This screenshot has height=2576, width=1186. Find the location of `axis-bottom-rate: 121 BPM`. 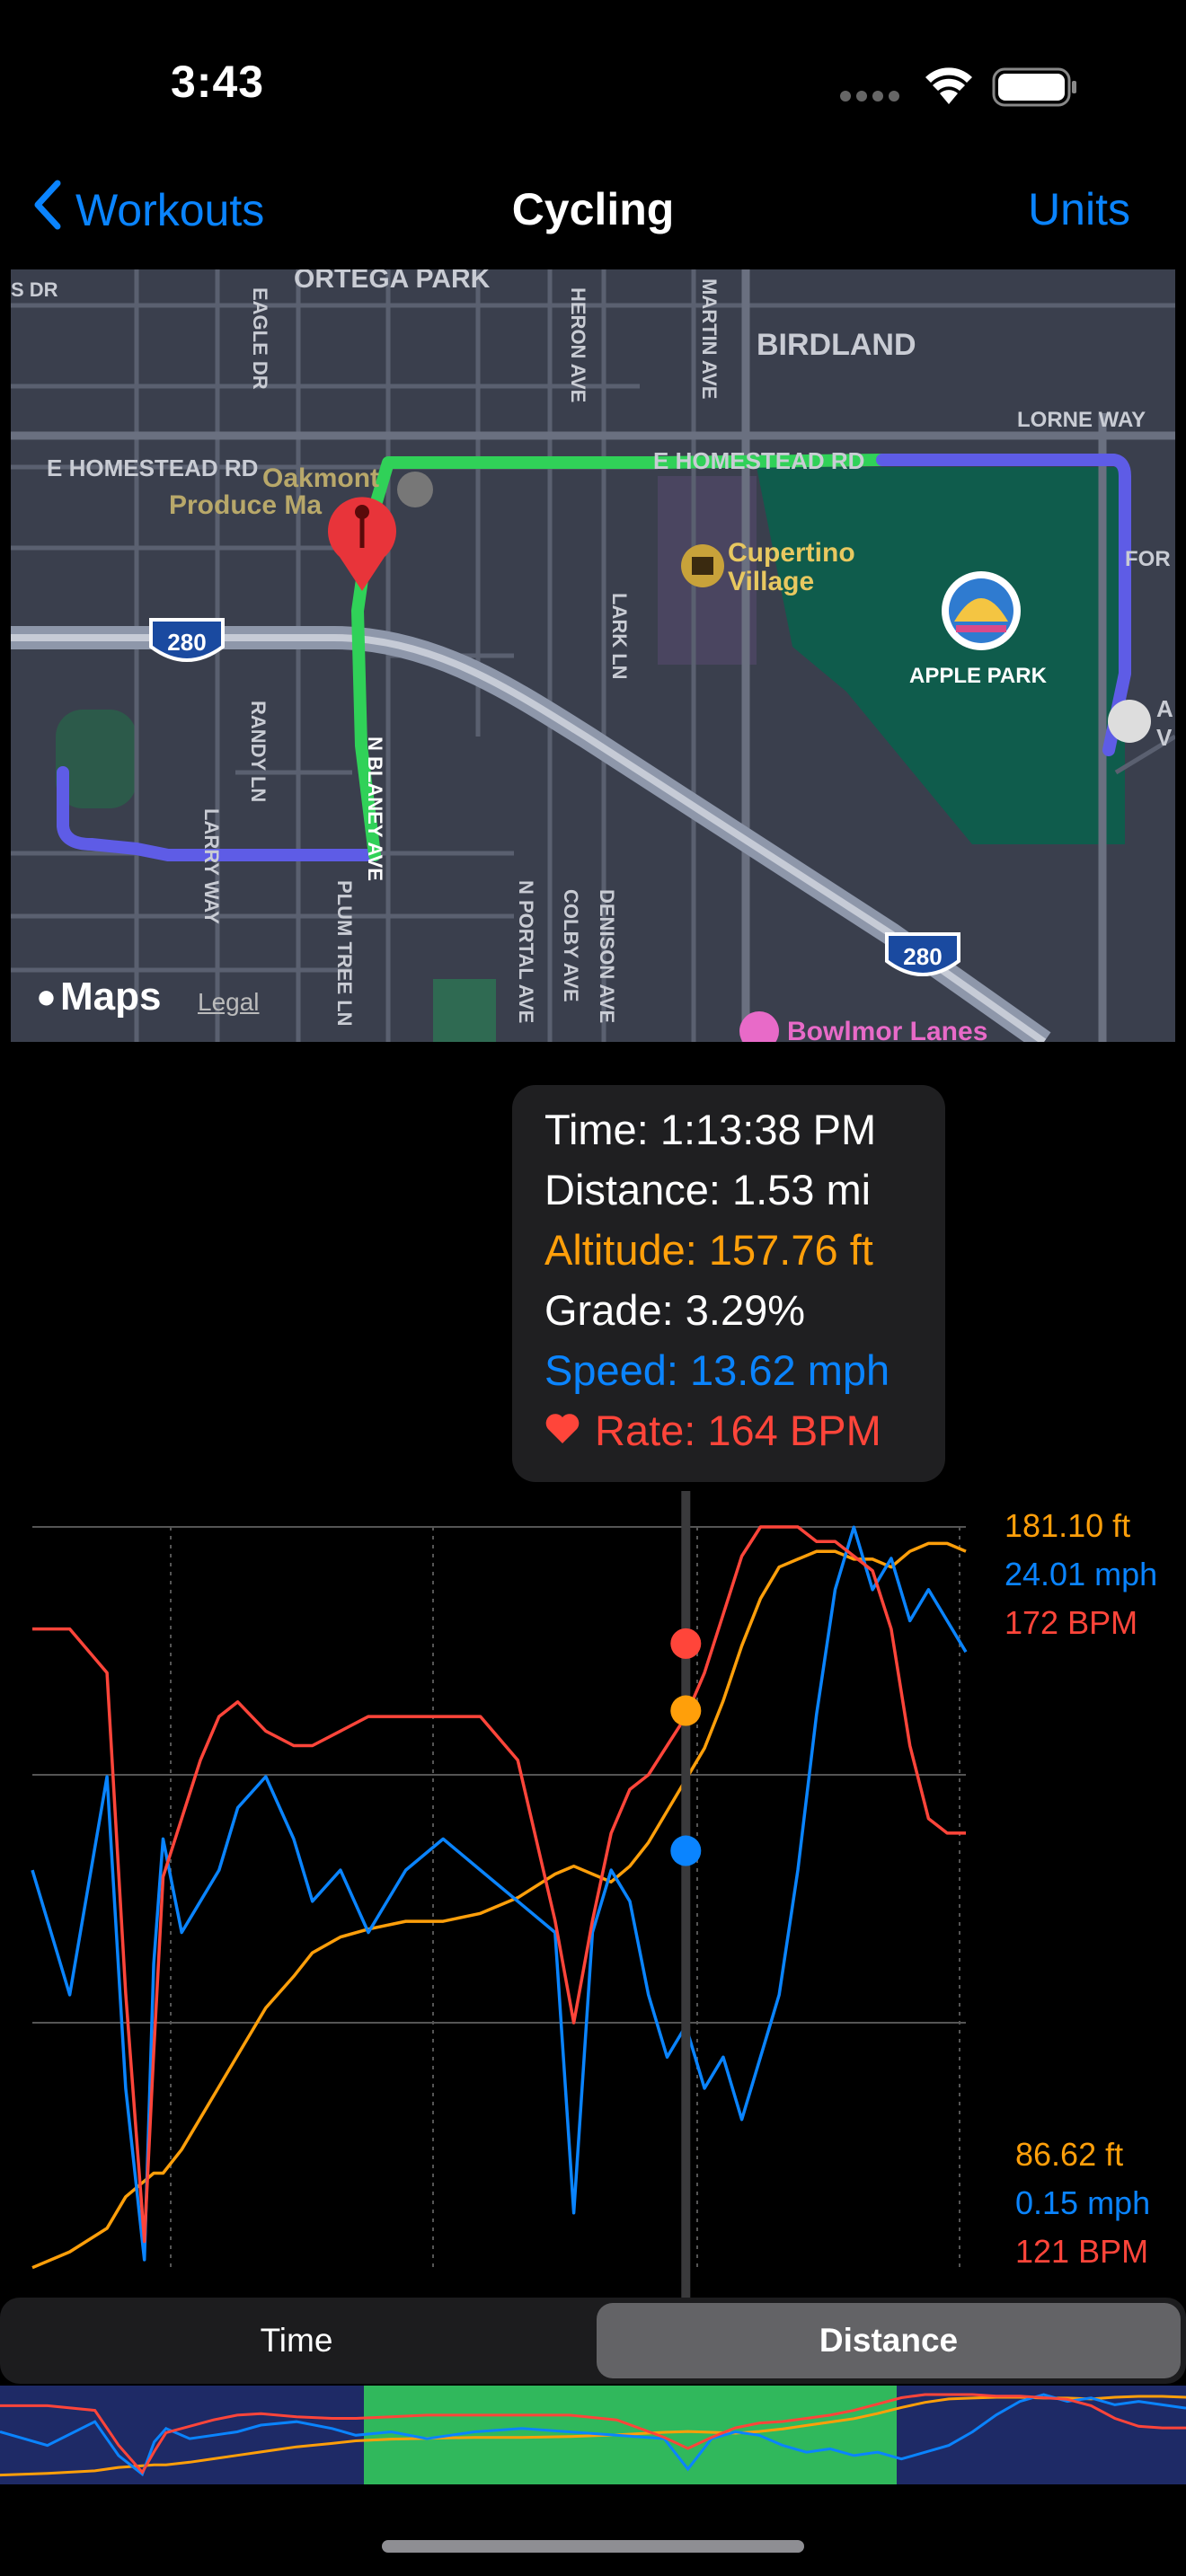

axis-bottom-rate: 121 BPM is located at coordinates (1082, 2251).